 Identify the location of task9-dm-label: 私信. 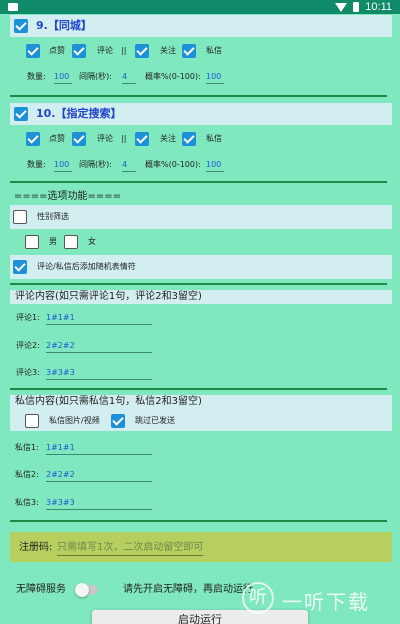
(214, 50).